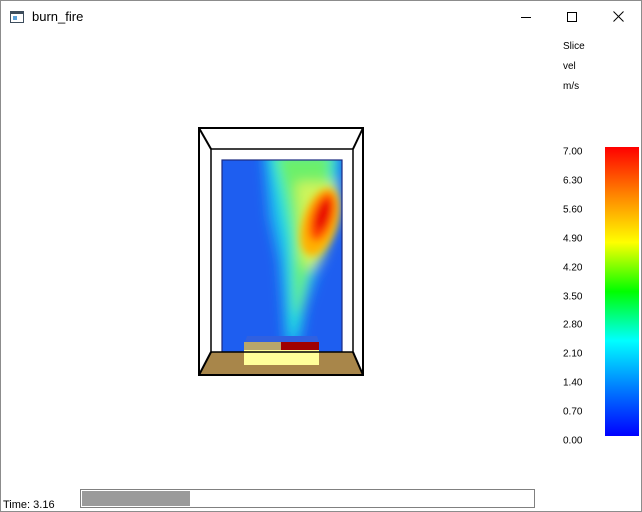  What do you see at coordinates (573, 152) in the screenshot?
I see `colorbar-tick-label: 7.00` at bounding box center [573, 152].